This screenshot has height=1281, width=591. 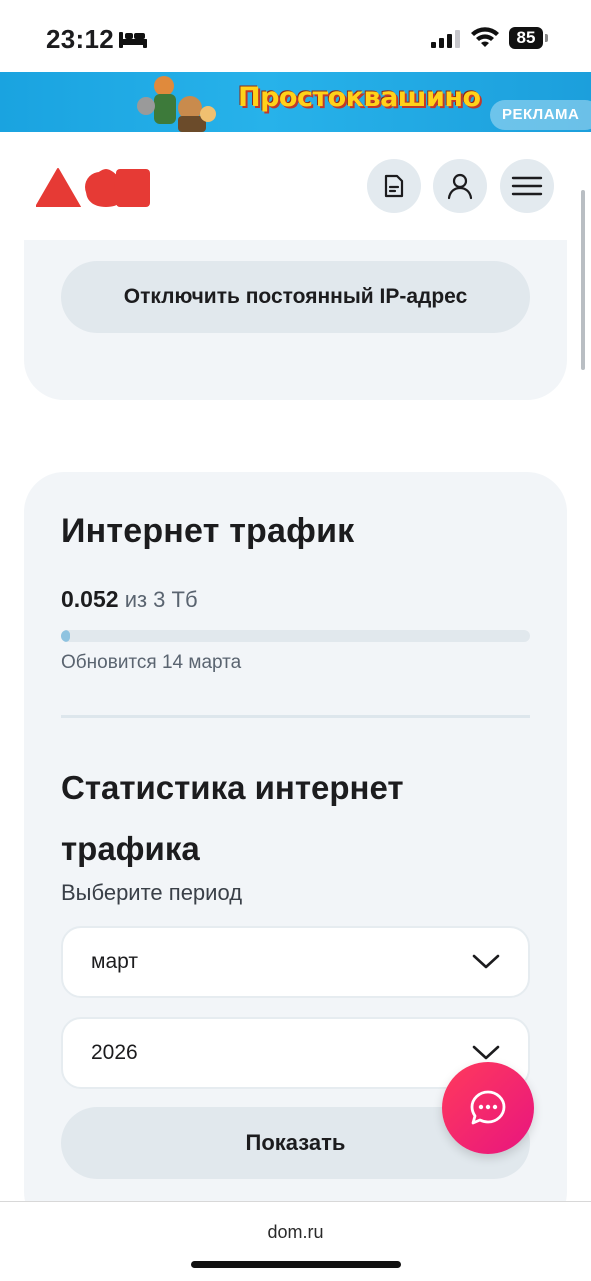 I want to click on wifi-icon, so click(x=485, y=37).